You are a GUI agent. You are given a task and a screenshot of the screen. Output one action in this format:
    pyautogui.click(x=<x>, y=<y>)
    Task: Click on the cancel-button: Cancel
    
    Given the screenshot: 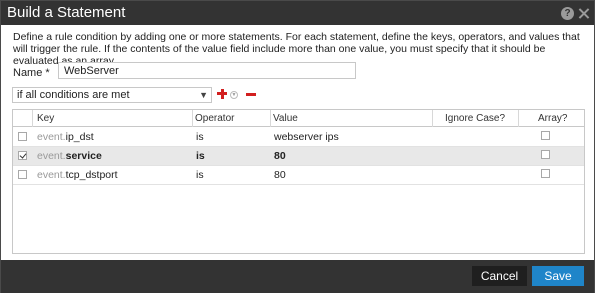 What is the action you would take?
    pyautogui.click(x=499, y=276)
    